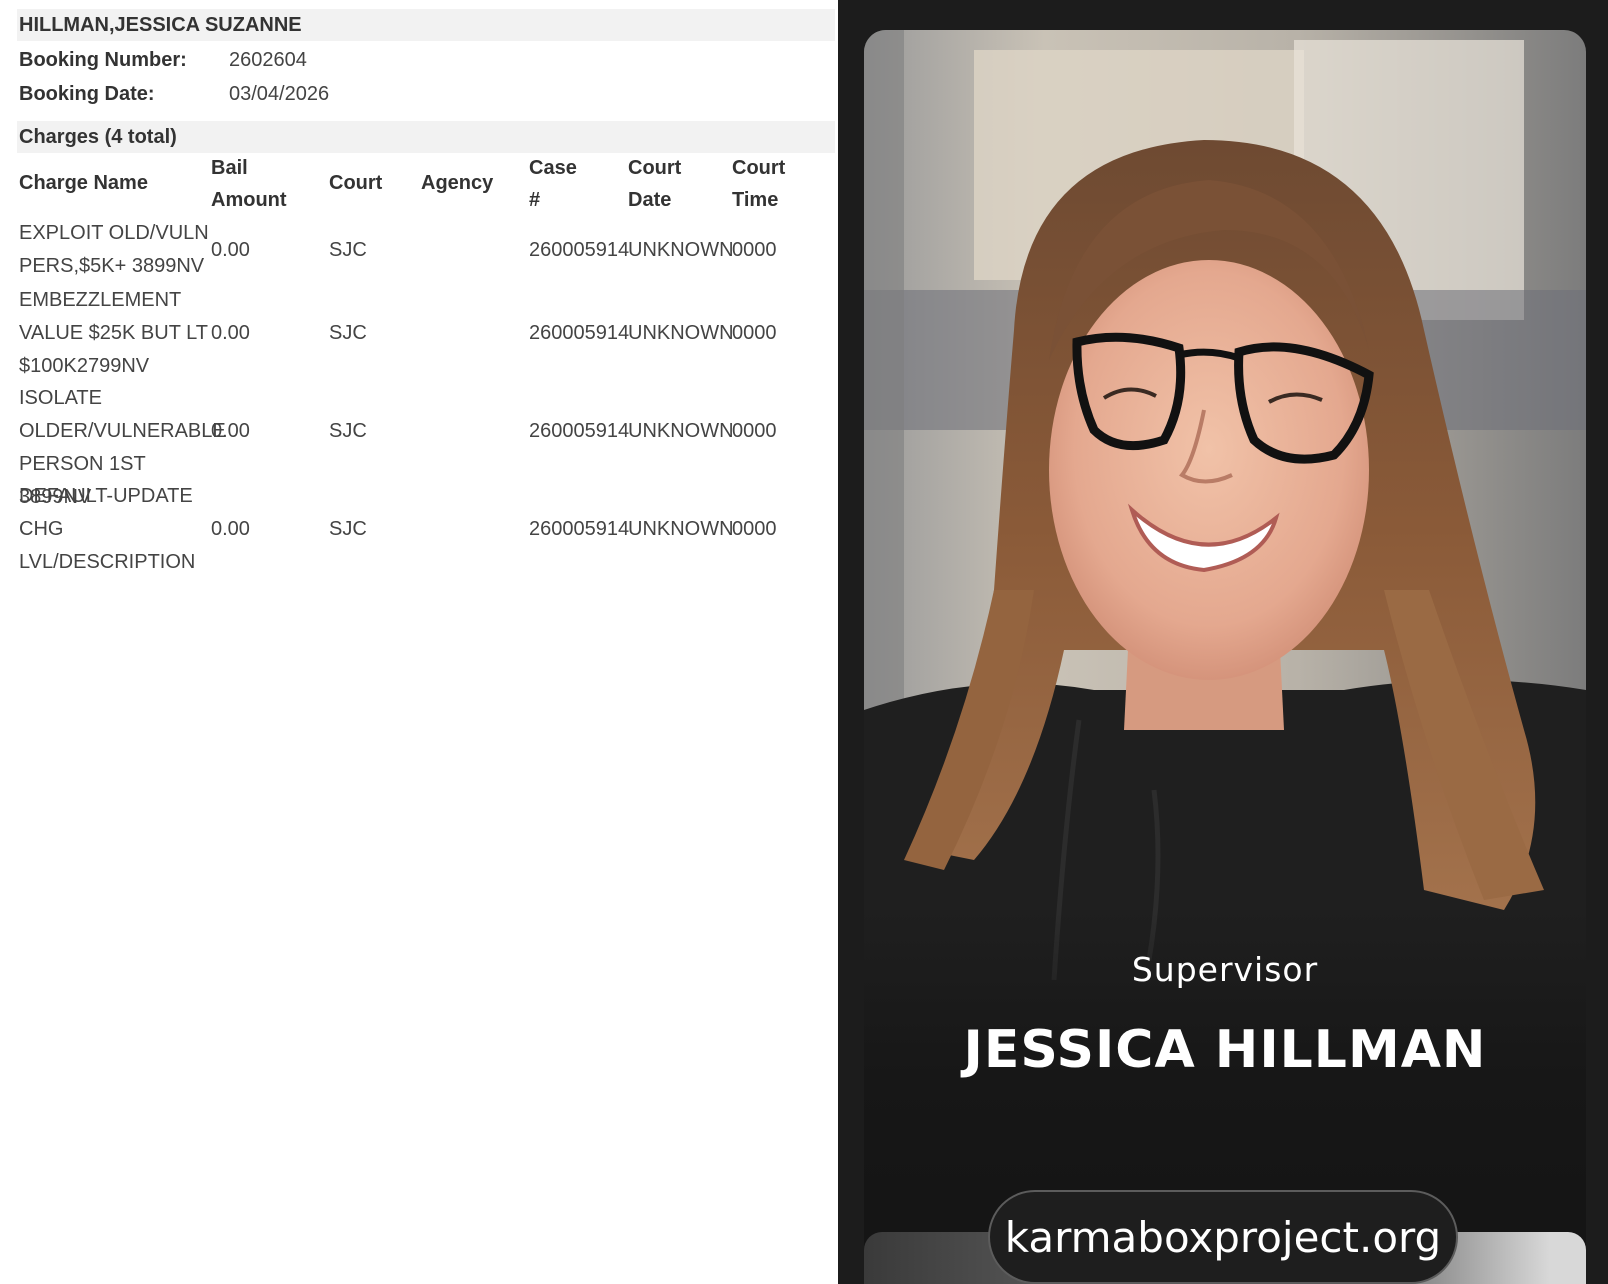 Image resolution: width=1608 pixels, height=1284 pixels. I want to click on col-agency: Agency, so click(457, 183).